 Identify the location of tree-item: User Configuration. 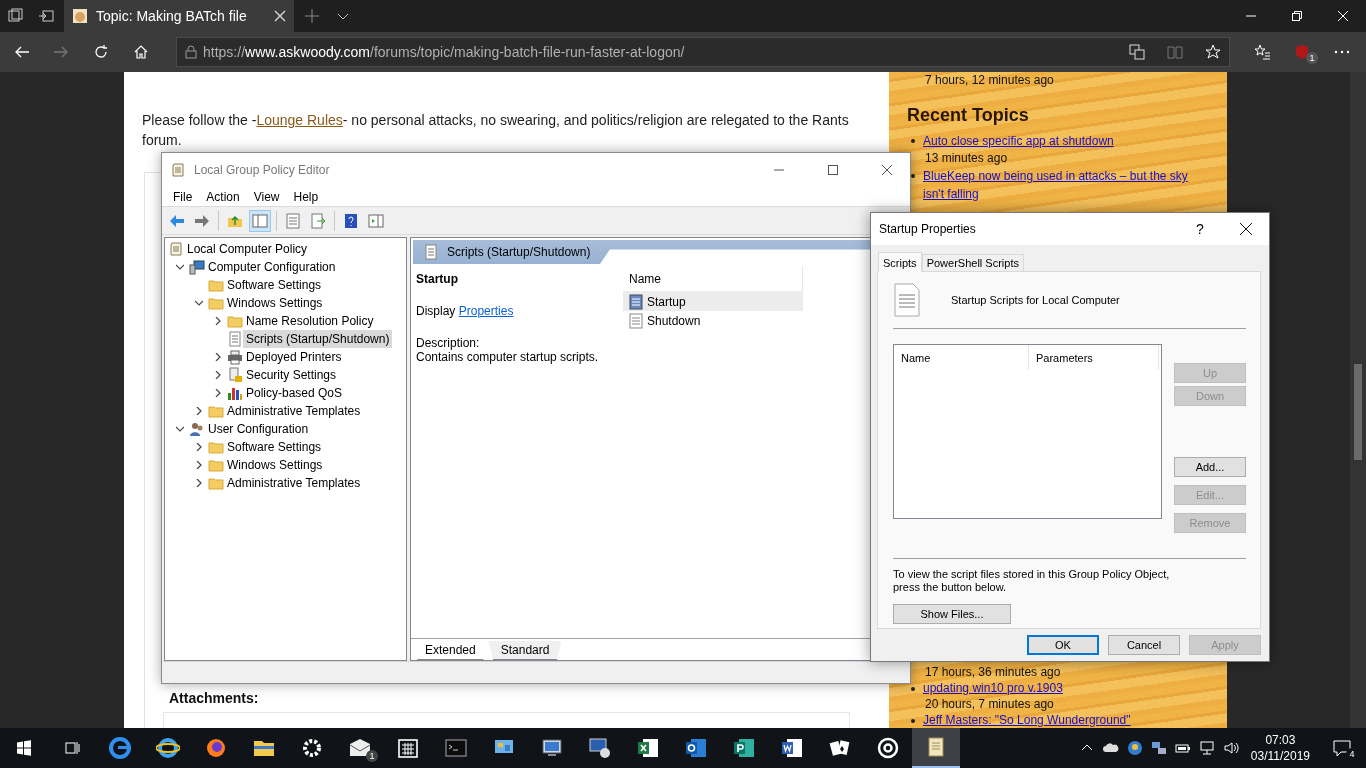
(258, 429).